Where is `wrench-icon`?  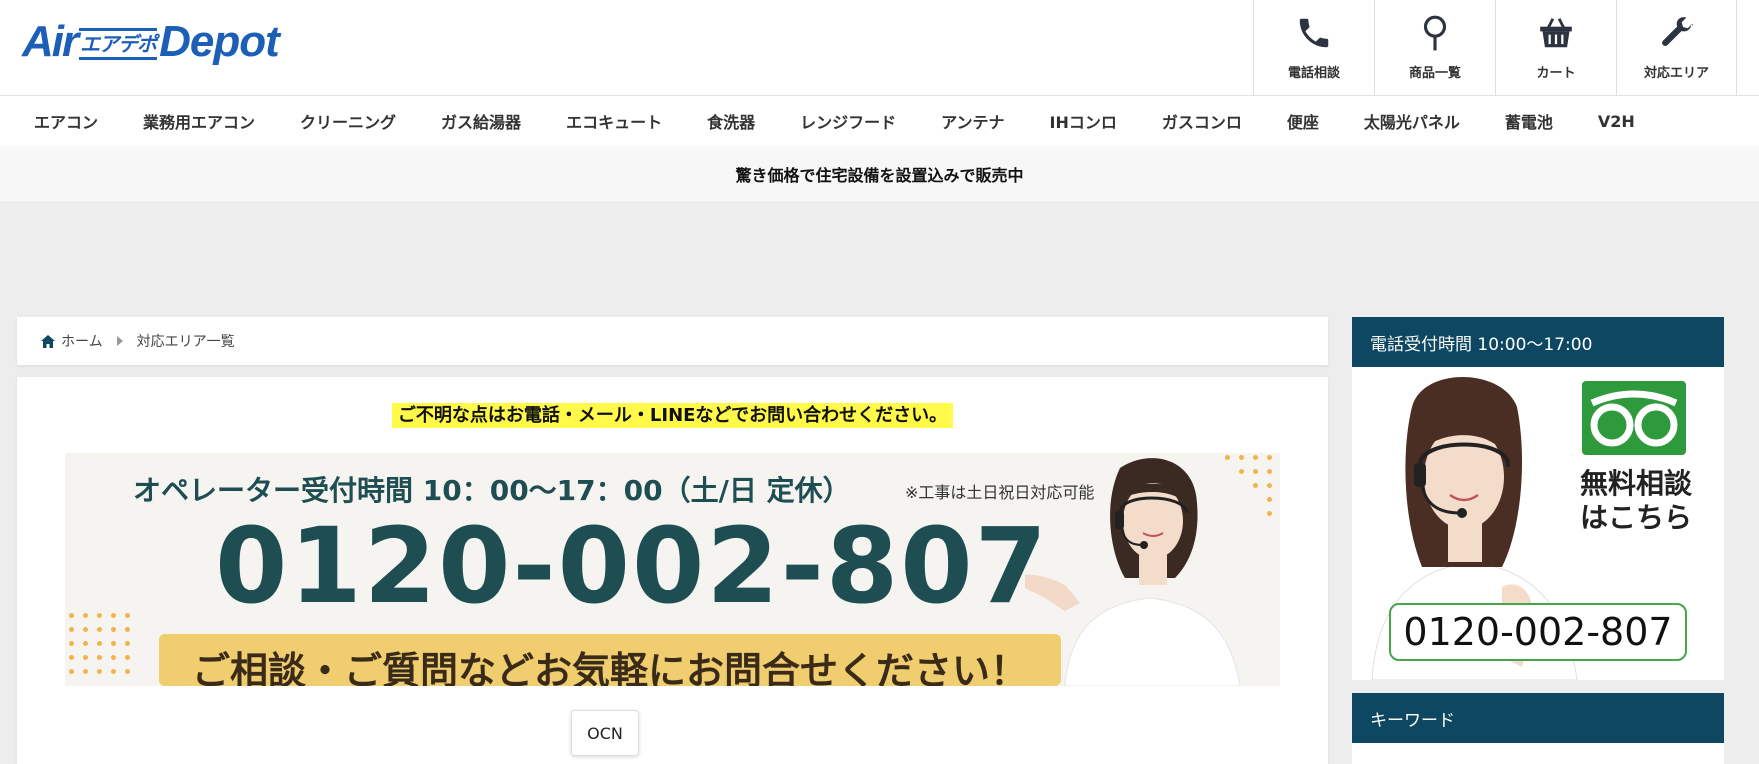 wrench-icon is located at coordinates (1677, 31).